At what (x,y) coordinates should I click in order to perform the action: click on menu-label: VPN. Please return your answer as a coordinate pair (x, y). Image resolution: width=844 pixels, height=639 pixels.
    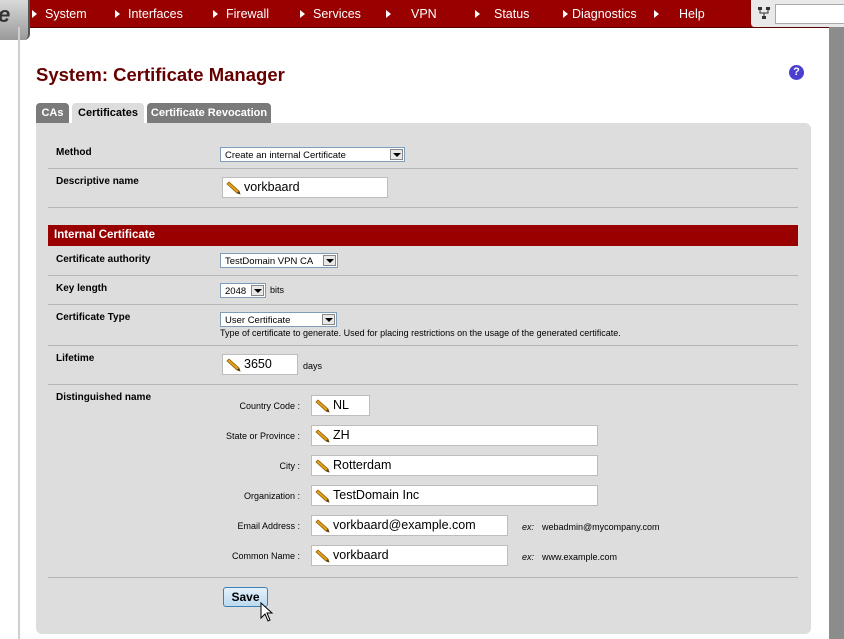
    Looking at the image, I should click on (424, 13).